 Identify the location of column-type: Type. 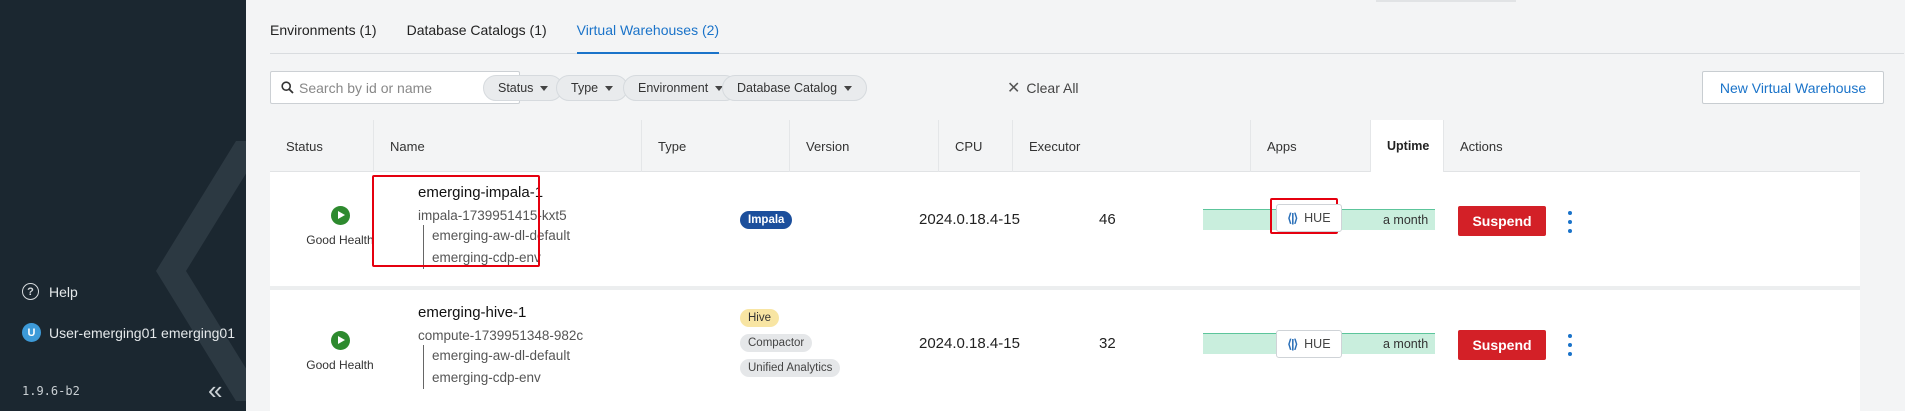
(715, 146).